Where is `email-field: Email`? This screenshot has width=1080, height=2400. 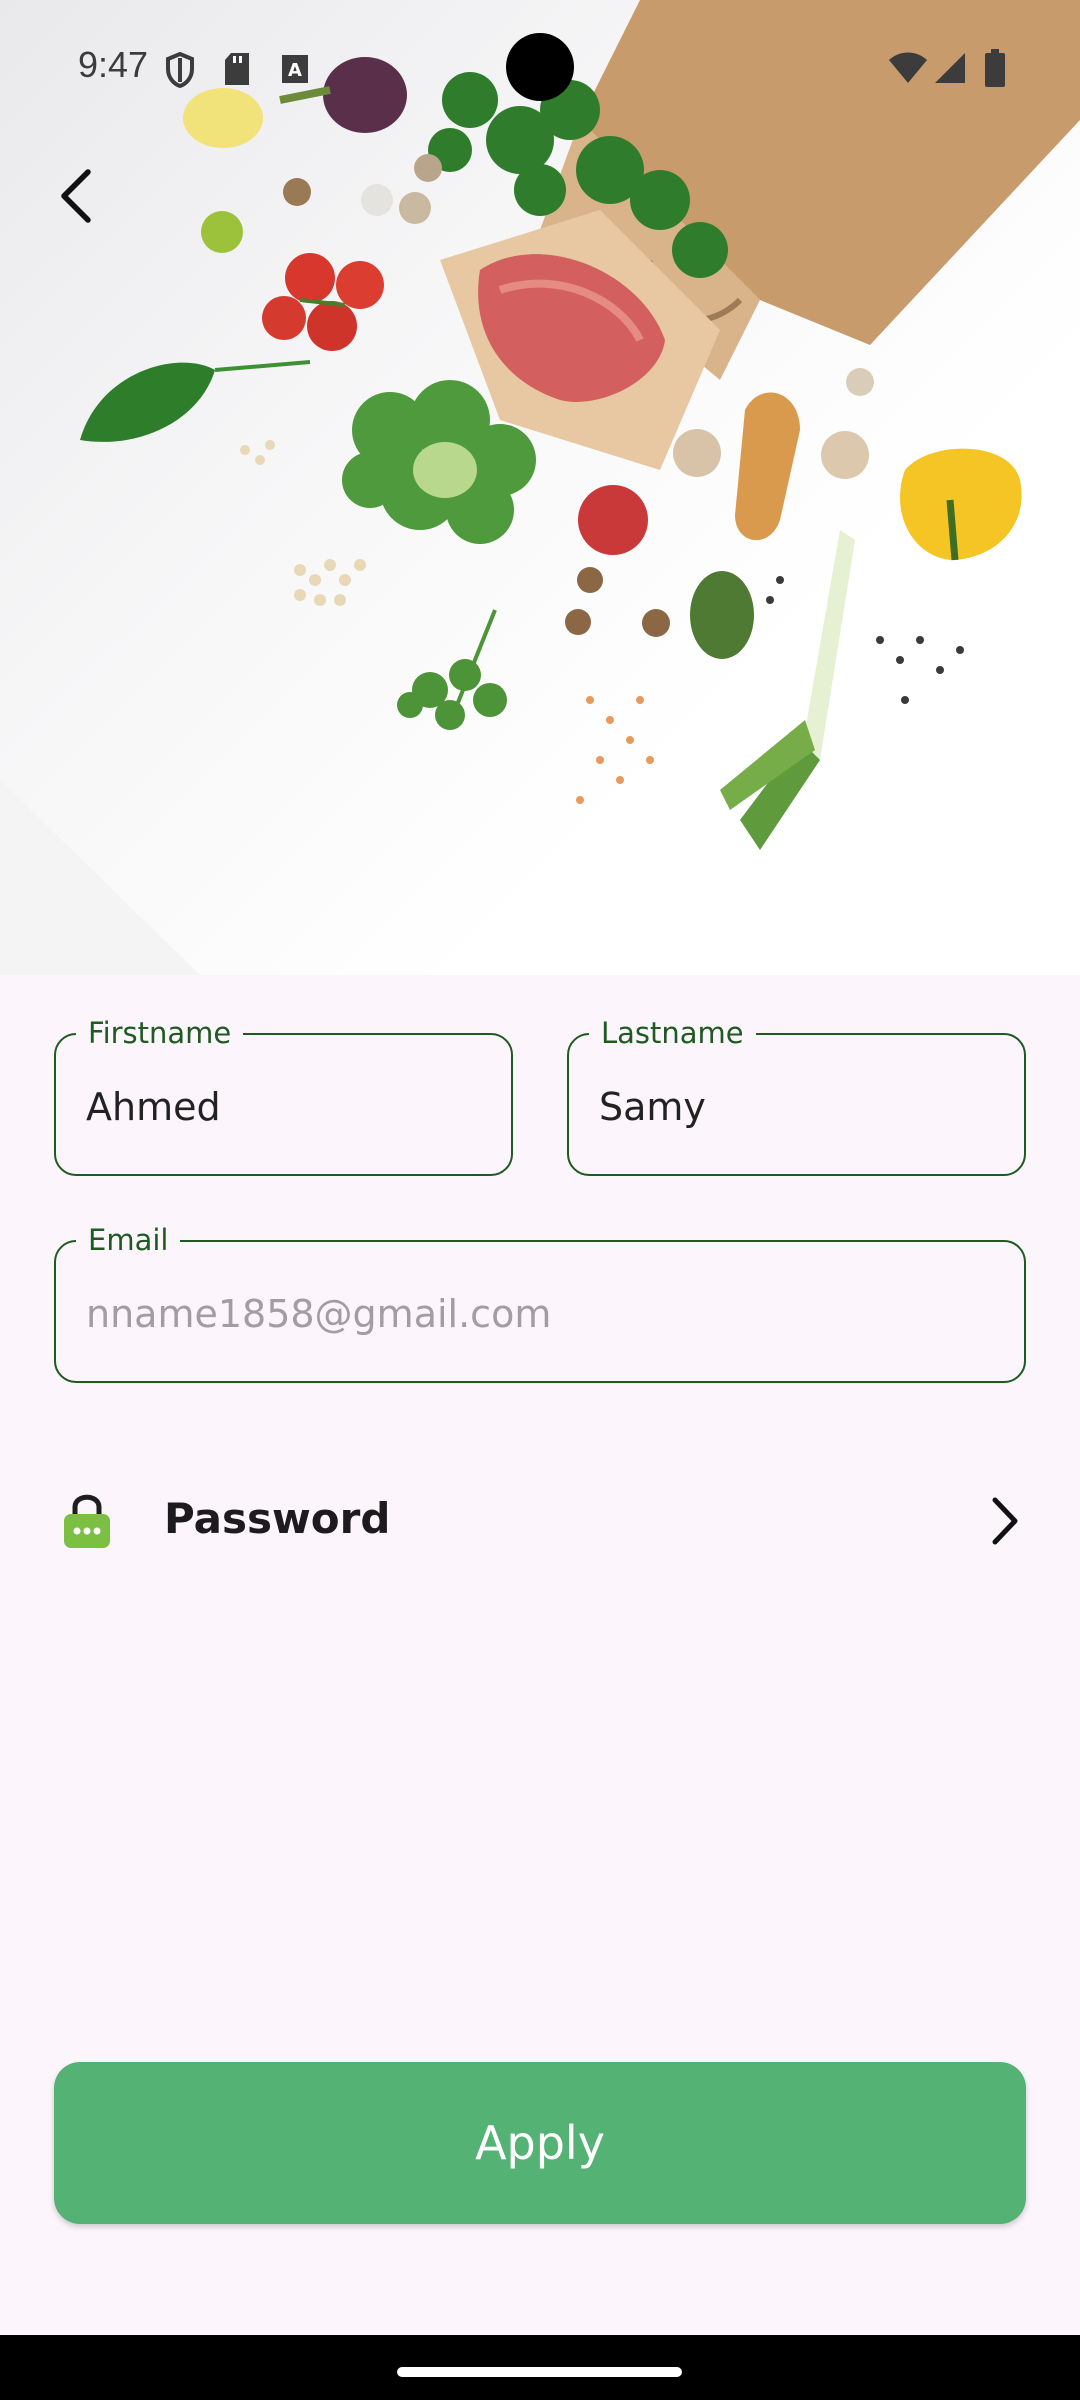
email-field: Email is located at coordinates (540, 1303).